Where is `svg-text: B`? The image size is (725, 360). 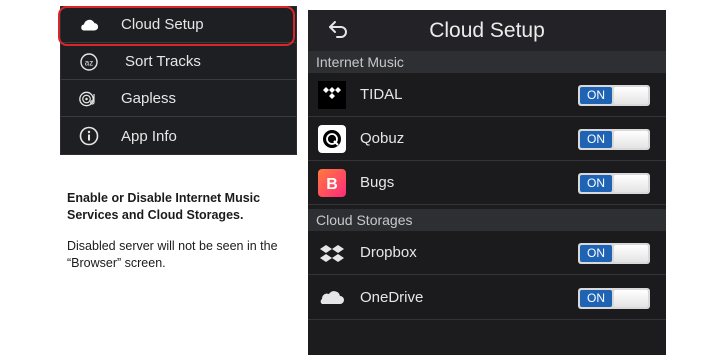 svg-text: B is located at coordinates (332, 184).